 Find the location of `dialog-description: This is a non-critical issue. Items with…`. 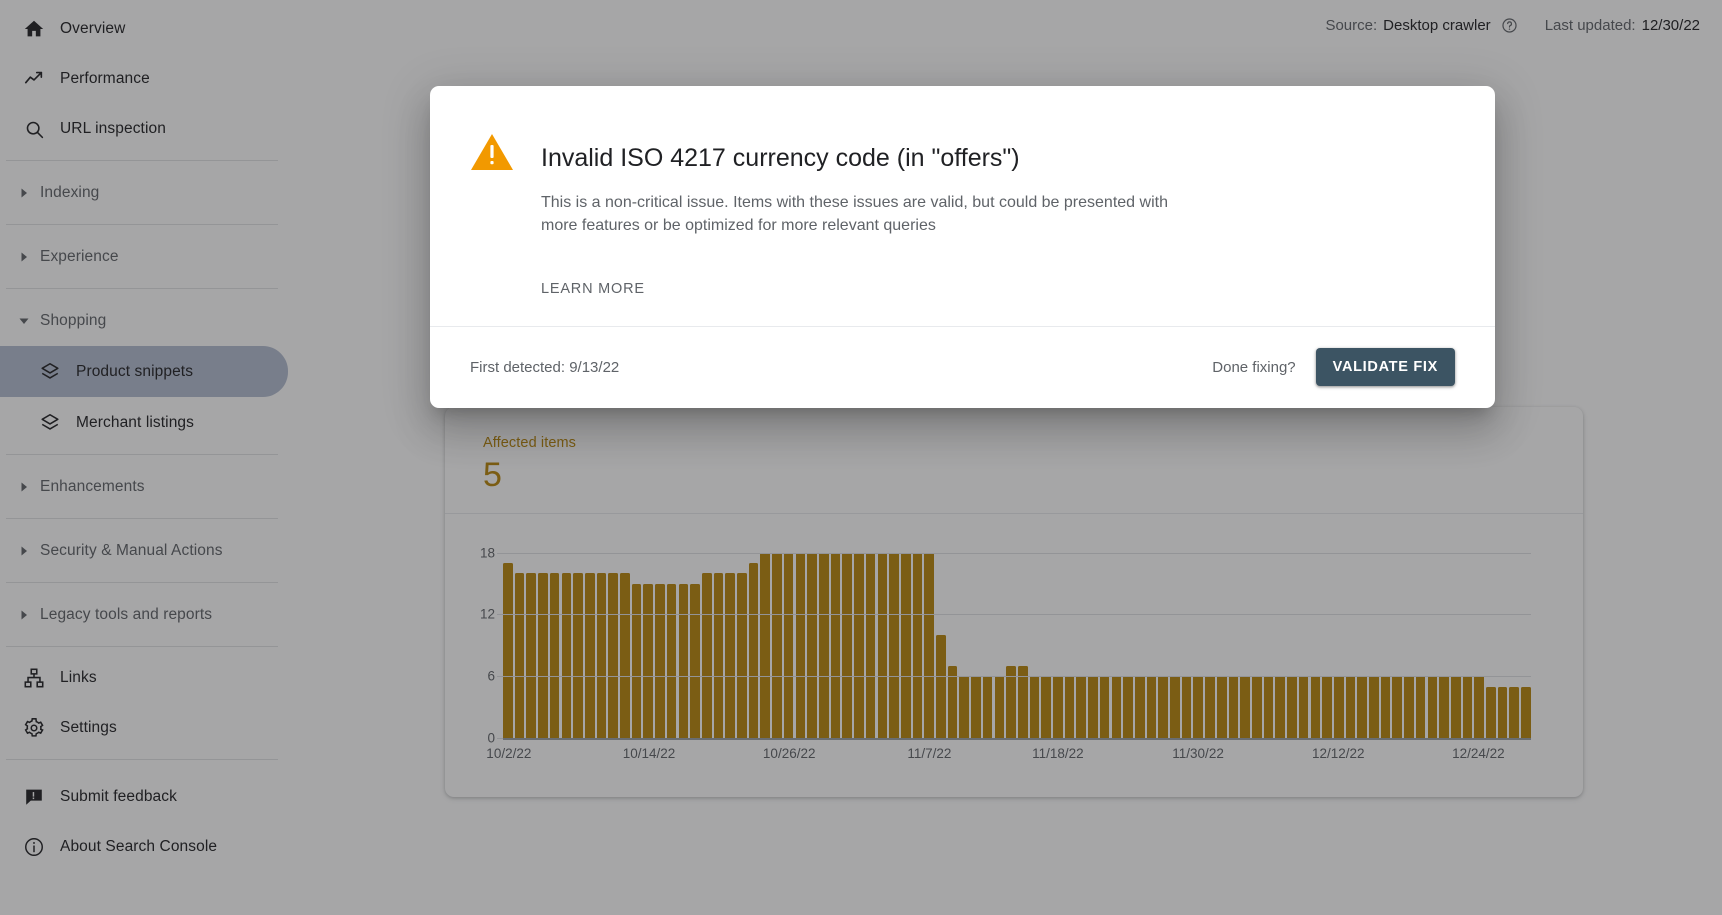

dialog-description: This is a non-critical issue. Items with… is located at coordinates (854, 213).